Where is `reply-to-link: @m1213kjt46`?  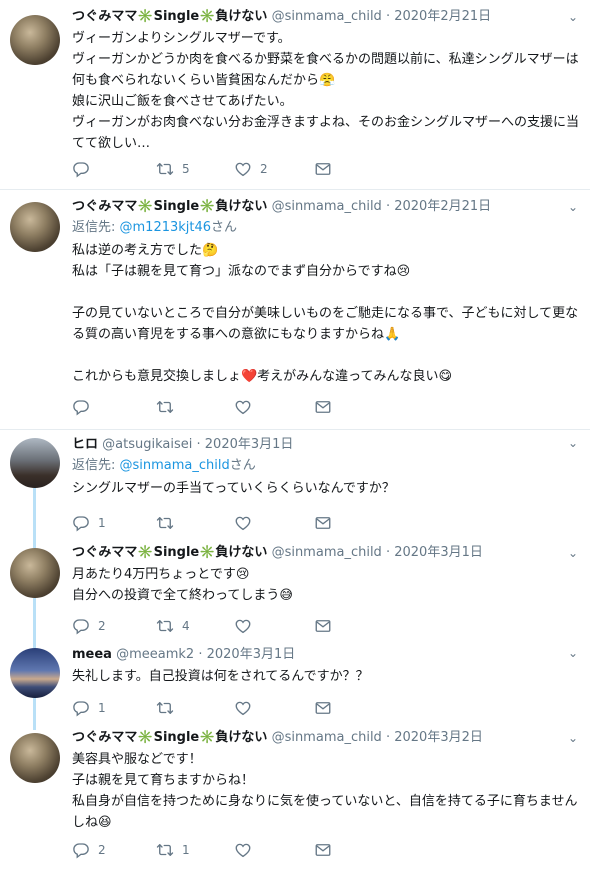
reply-to-link: @m1213kjt46 is located at coordinates (166, 227).